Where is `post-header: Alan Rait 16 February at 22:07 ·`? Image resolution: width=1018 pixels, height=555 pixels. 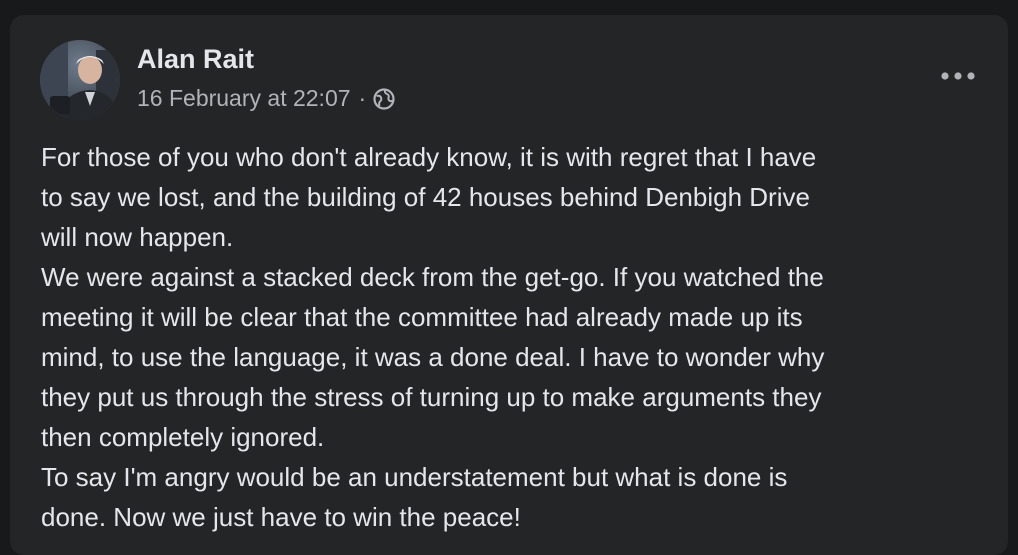
post-header: Alan Rait 16 February at 22:07 · is located at coordinates (510, 80).